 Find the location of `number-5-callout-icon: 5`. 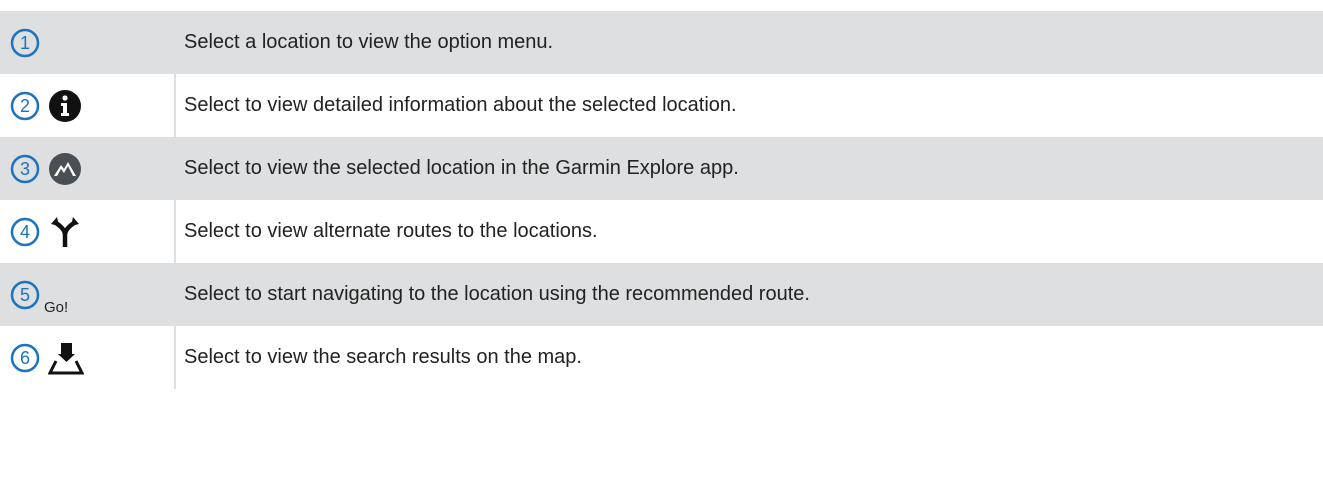

number-5-callout-icon: 5 is located at coordinates (25, 294).